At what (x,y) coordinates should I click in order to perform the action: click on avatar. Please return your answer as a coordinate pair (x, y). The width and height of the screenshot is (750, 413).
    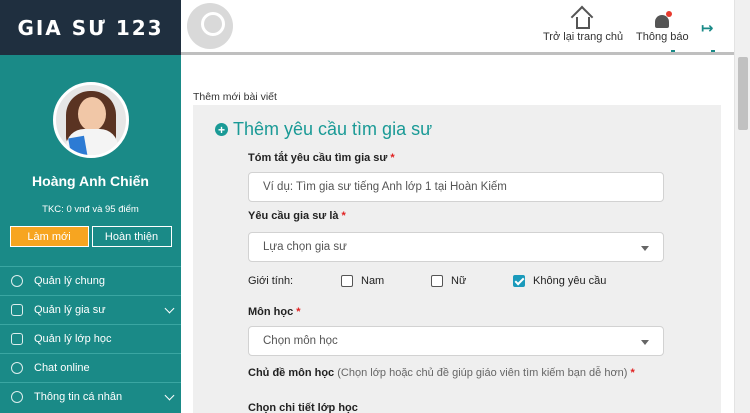
    Looking at the image, I should click on (90, 120).